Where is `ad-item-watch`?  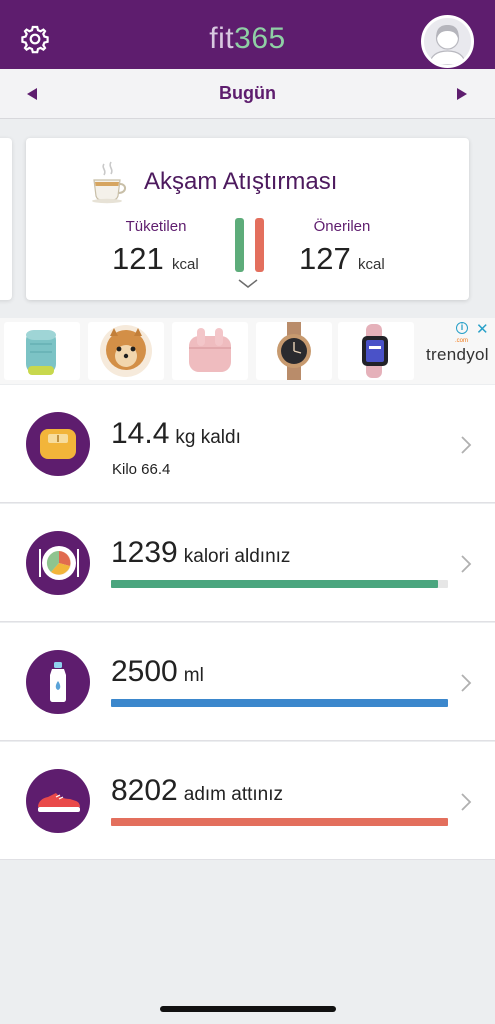 ad-item-watch is located at coordinates (294, 351).